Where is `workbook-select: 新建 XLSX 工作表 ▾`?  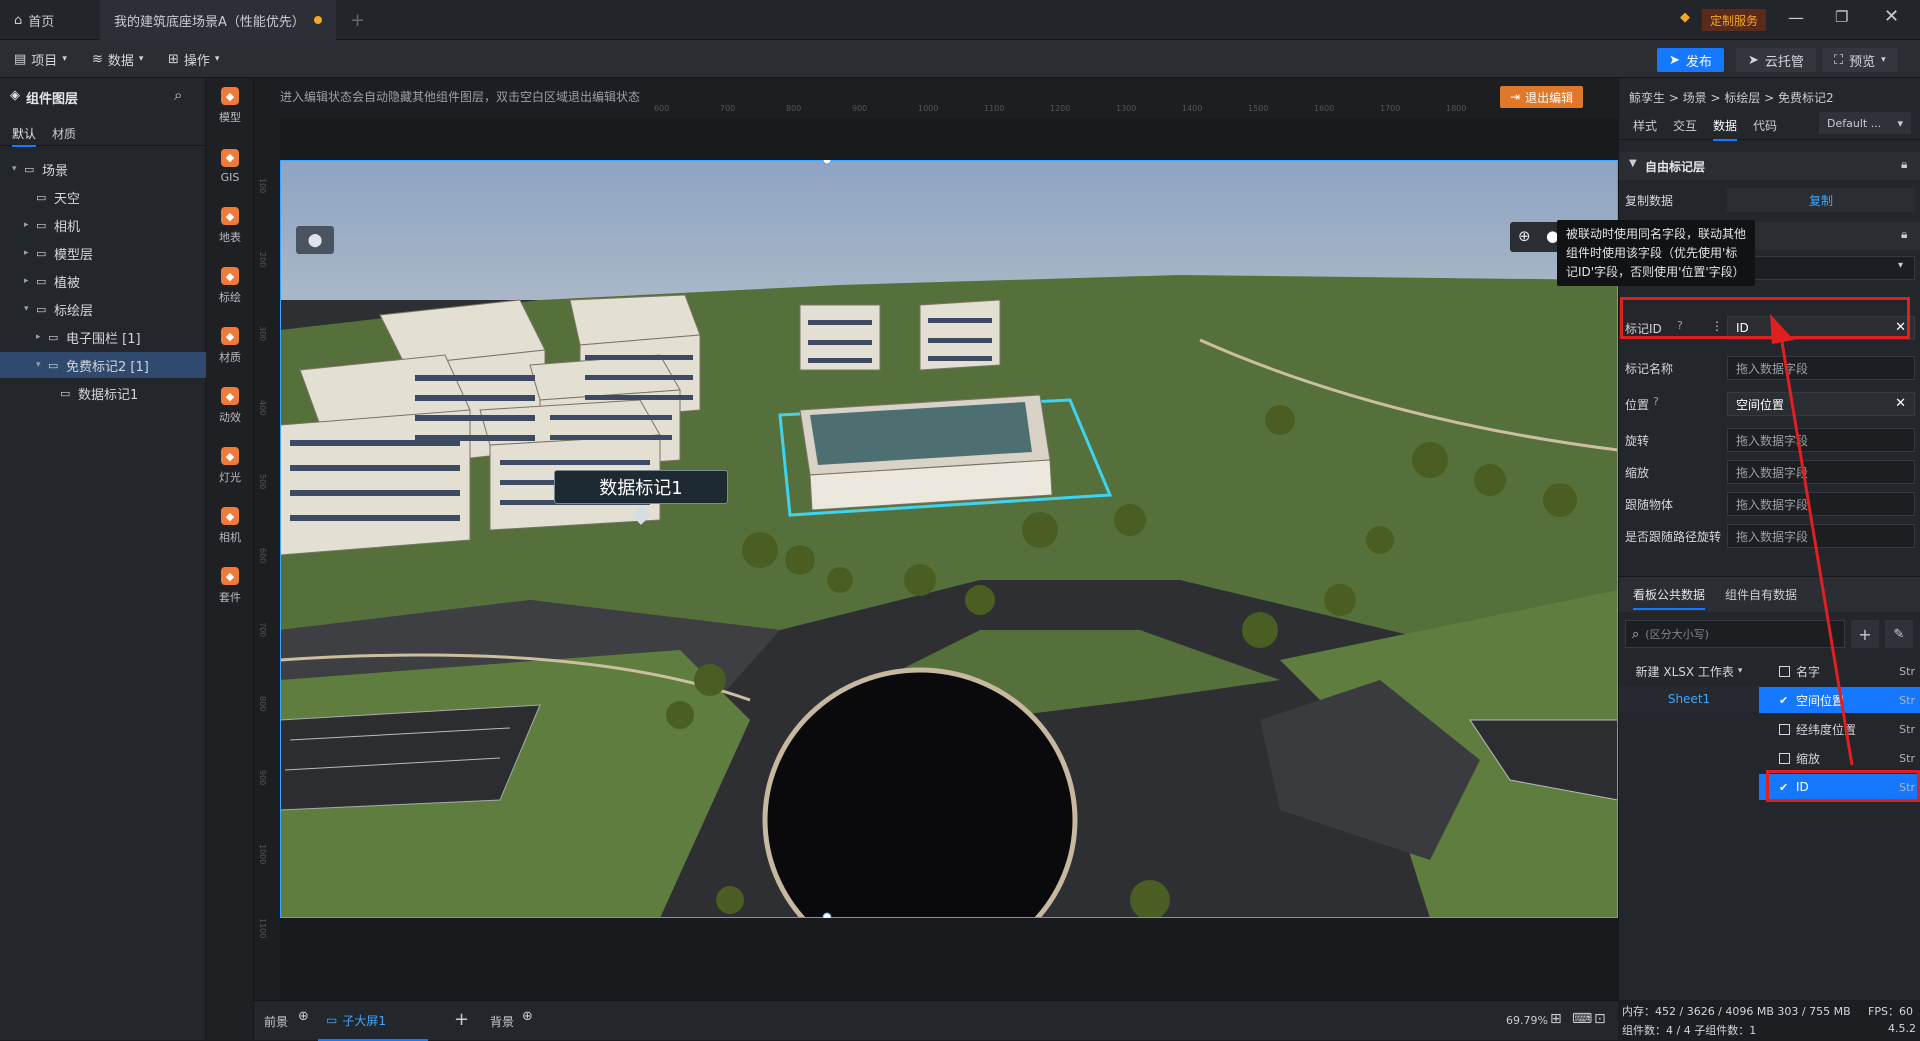
workbook-select: 新建 XLSX 工作表 ▾ is located at coordinates (1689, 671).